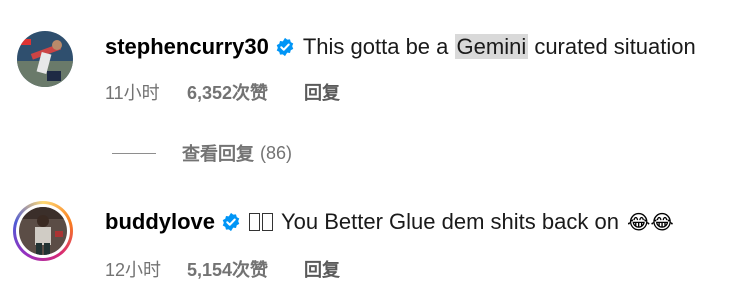 This screenshot has height=296, width=750. What do you see at coordinates (132, 93) in the screenshot?
I see `timestamp: 11小时` at bounding box center [132, 93].